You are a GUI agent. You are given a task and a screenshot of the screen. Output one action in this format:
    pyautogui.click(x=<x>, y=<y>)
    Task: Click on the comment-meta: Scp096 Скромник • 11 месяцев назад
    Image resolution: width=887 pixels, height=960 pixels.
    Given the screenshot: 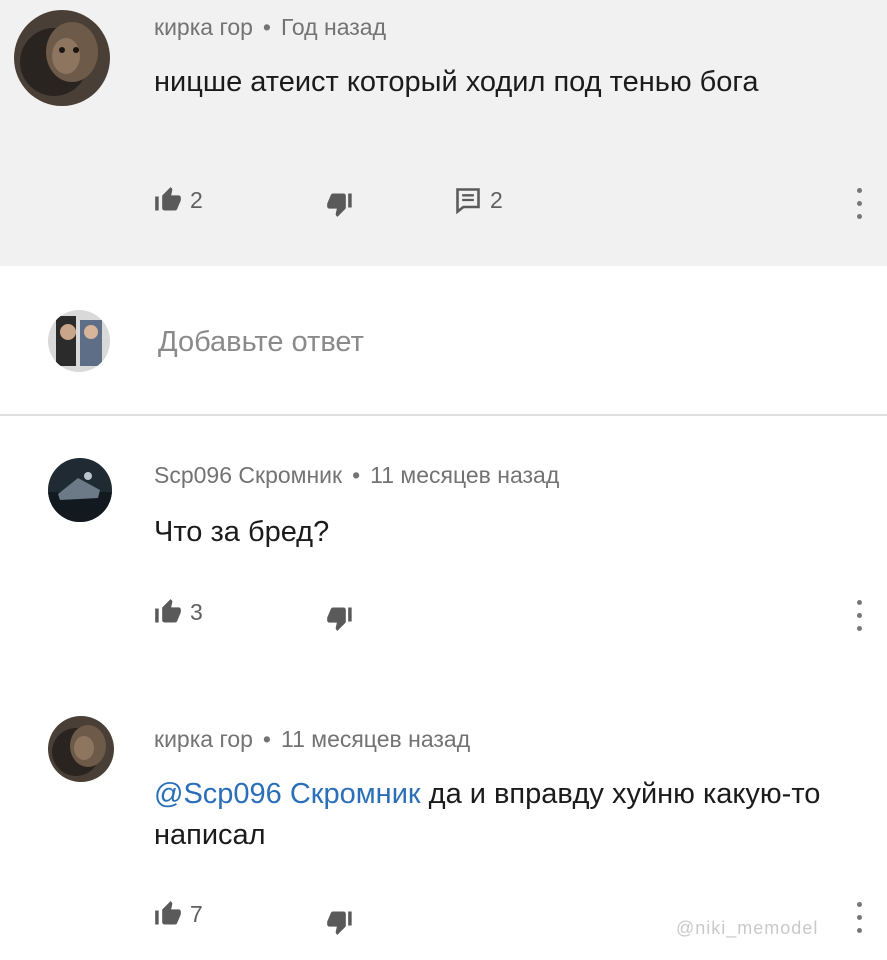 What is the action you would take?
    pyautogui.click(x=356, y=475)
    